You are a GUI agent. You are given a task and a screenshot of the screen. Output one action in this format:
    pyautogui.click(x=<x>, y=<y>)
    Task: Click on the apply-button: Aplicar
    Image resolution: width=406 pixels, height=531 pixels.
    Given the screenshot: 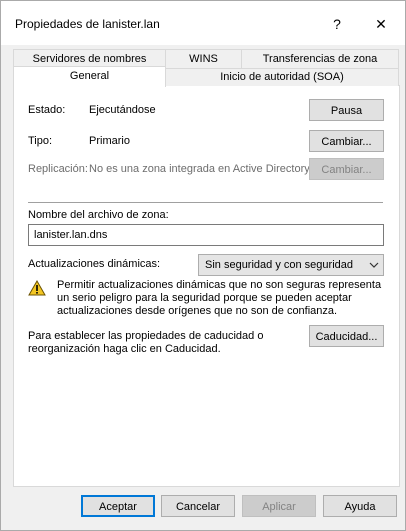 What is the action you would take?
    pyautogui.click(x=279, y=506)
    